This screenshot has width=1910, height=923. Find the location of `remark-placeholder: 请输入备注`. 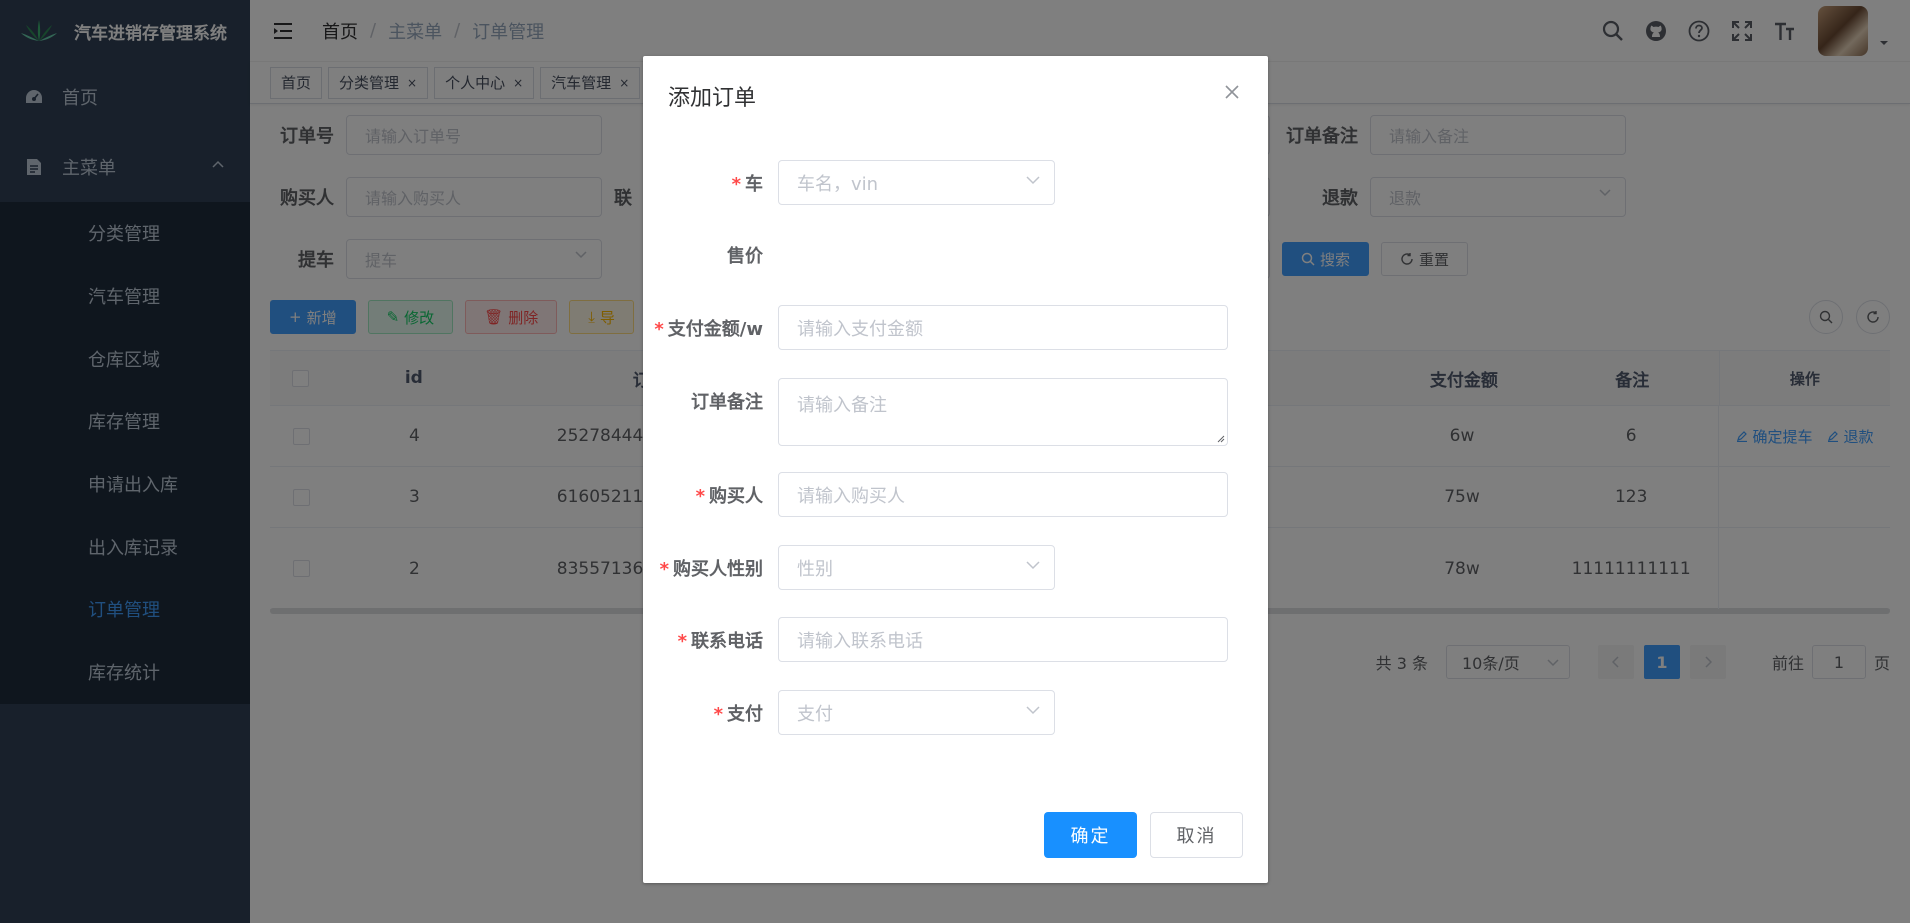

remark-placeholder: 请输入备注 is located at coordinates (842, 405).